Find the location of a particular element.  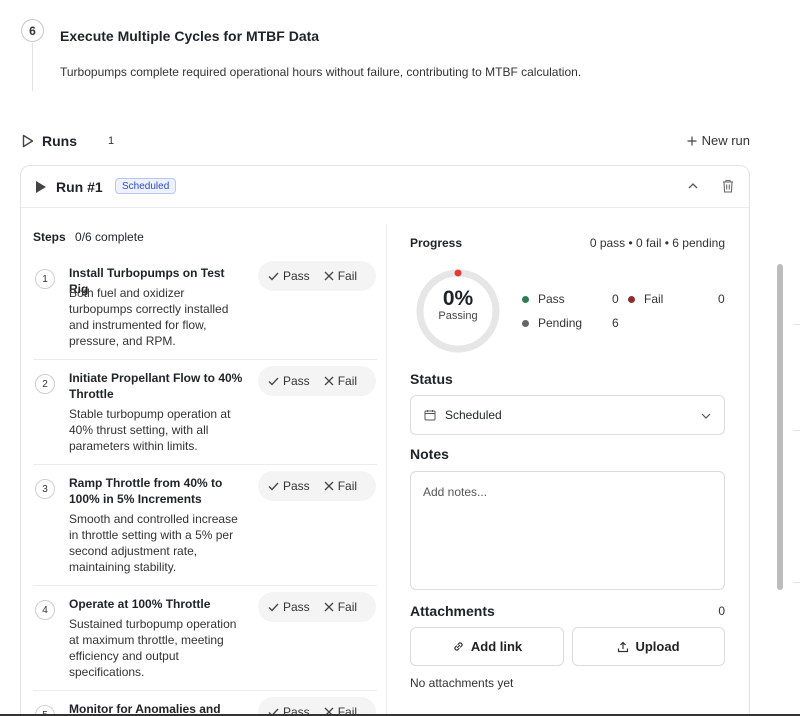

play-icon is located at coordinates (41, 187).